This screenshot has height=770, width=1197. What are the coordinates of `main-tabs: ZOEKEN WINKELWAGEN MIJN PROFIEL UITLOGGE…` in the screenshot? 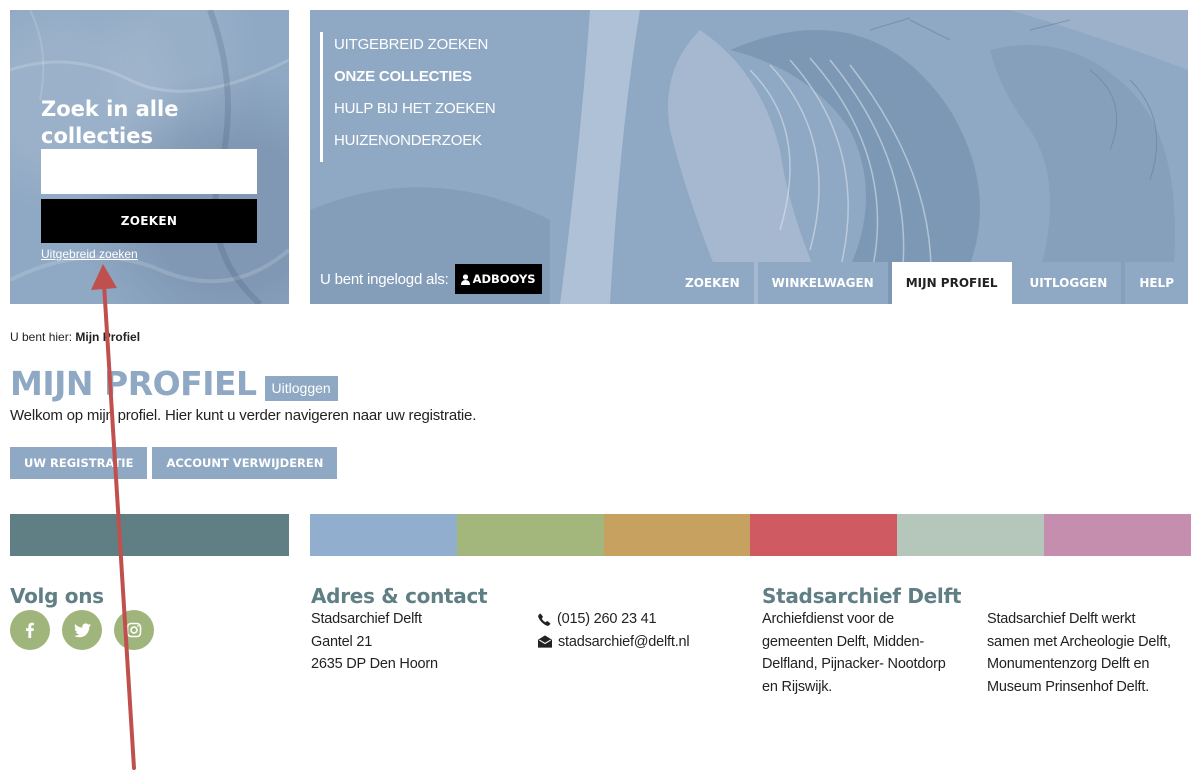 It's located at (929, 283).